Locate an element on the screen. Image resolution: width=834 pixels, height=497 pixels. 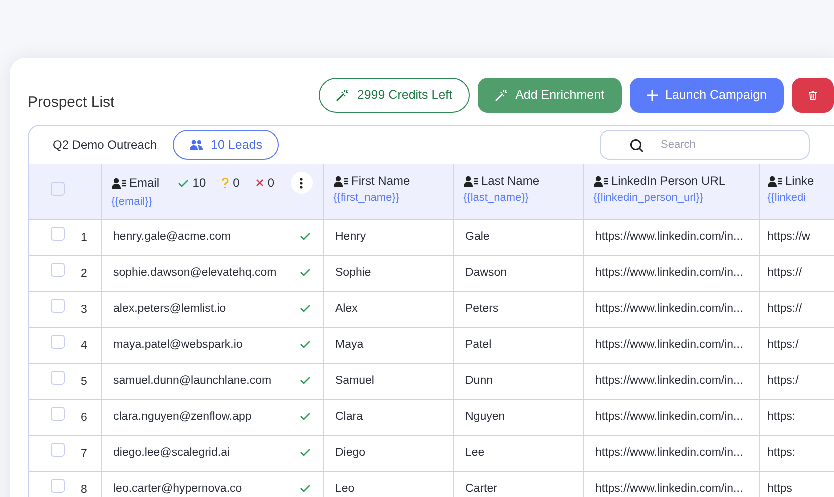
email-cell-text: clara.nguyen@zenflow.app is located at coordinates (183, 417).